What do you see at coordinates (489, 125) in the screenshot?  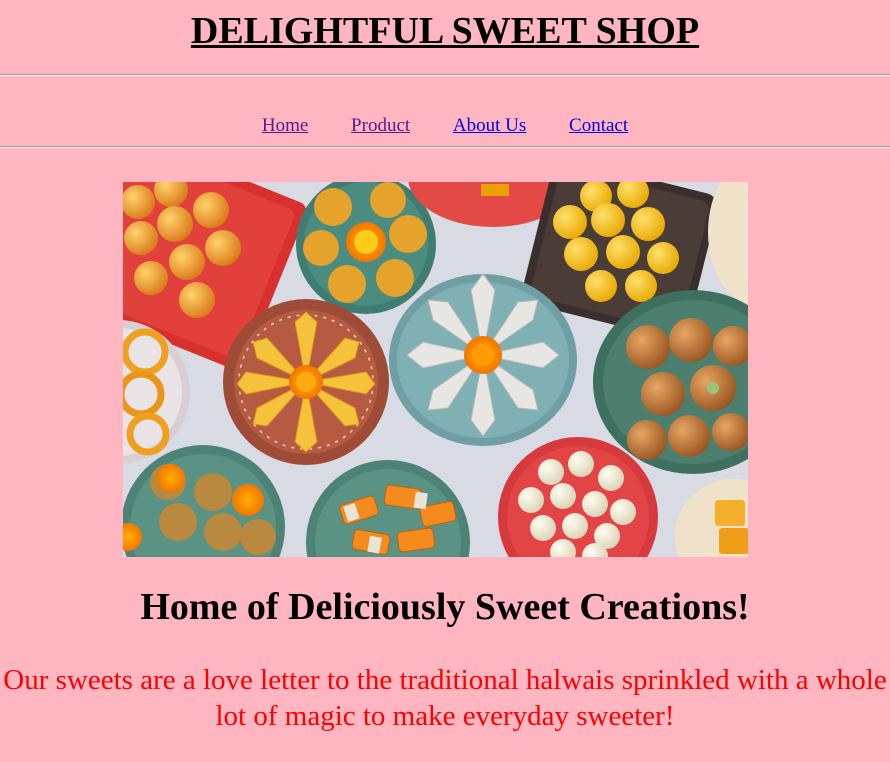 I see `nav-link-about-us: About Us` at bounding box center [489, 125].